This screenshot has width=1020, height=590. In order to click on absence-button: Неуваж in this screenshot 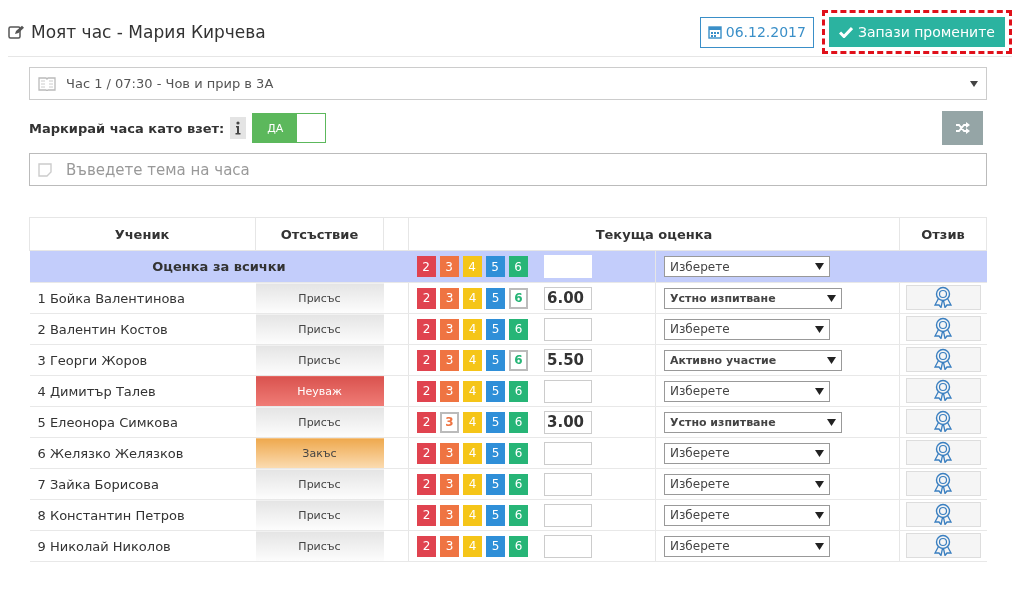, I will do `click(319, 391)`.